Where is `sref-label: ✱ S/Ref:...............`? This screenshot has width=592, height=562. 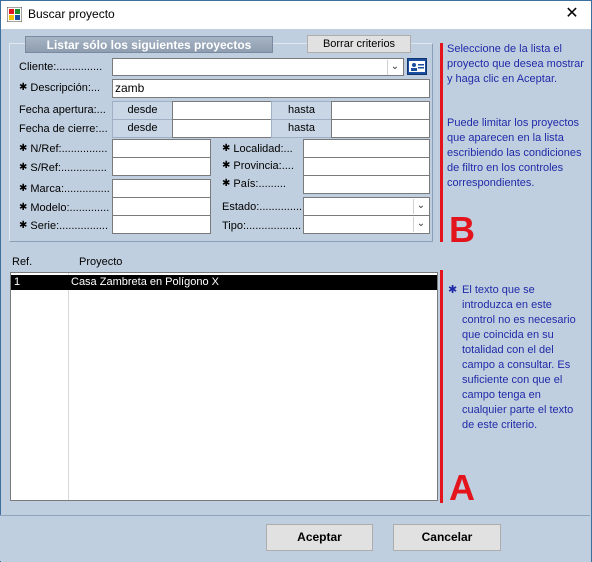 sref-label: ✱ S/Ref:............... is located at coordinates (63, 168).